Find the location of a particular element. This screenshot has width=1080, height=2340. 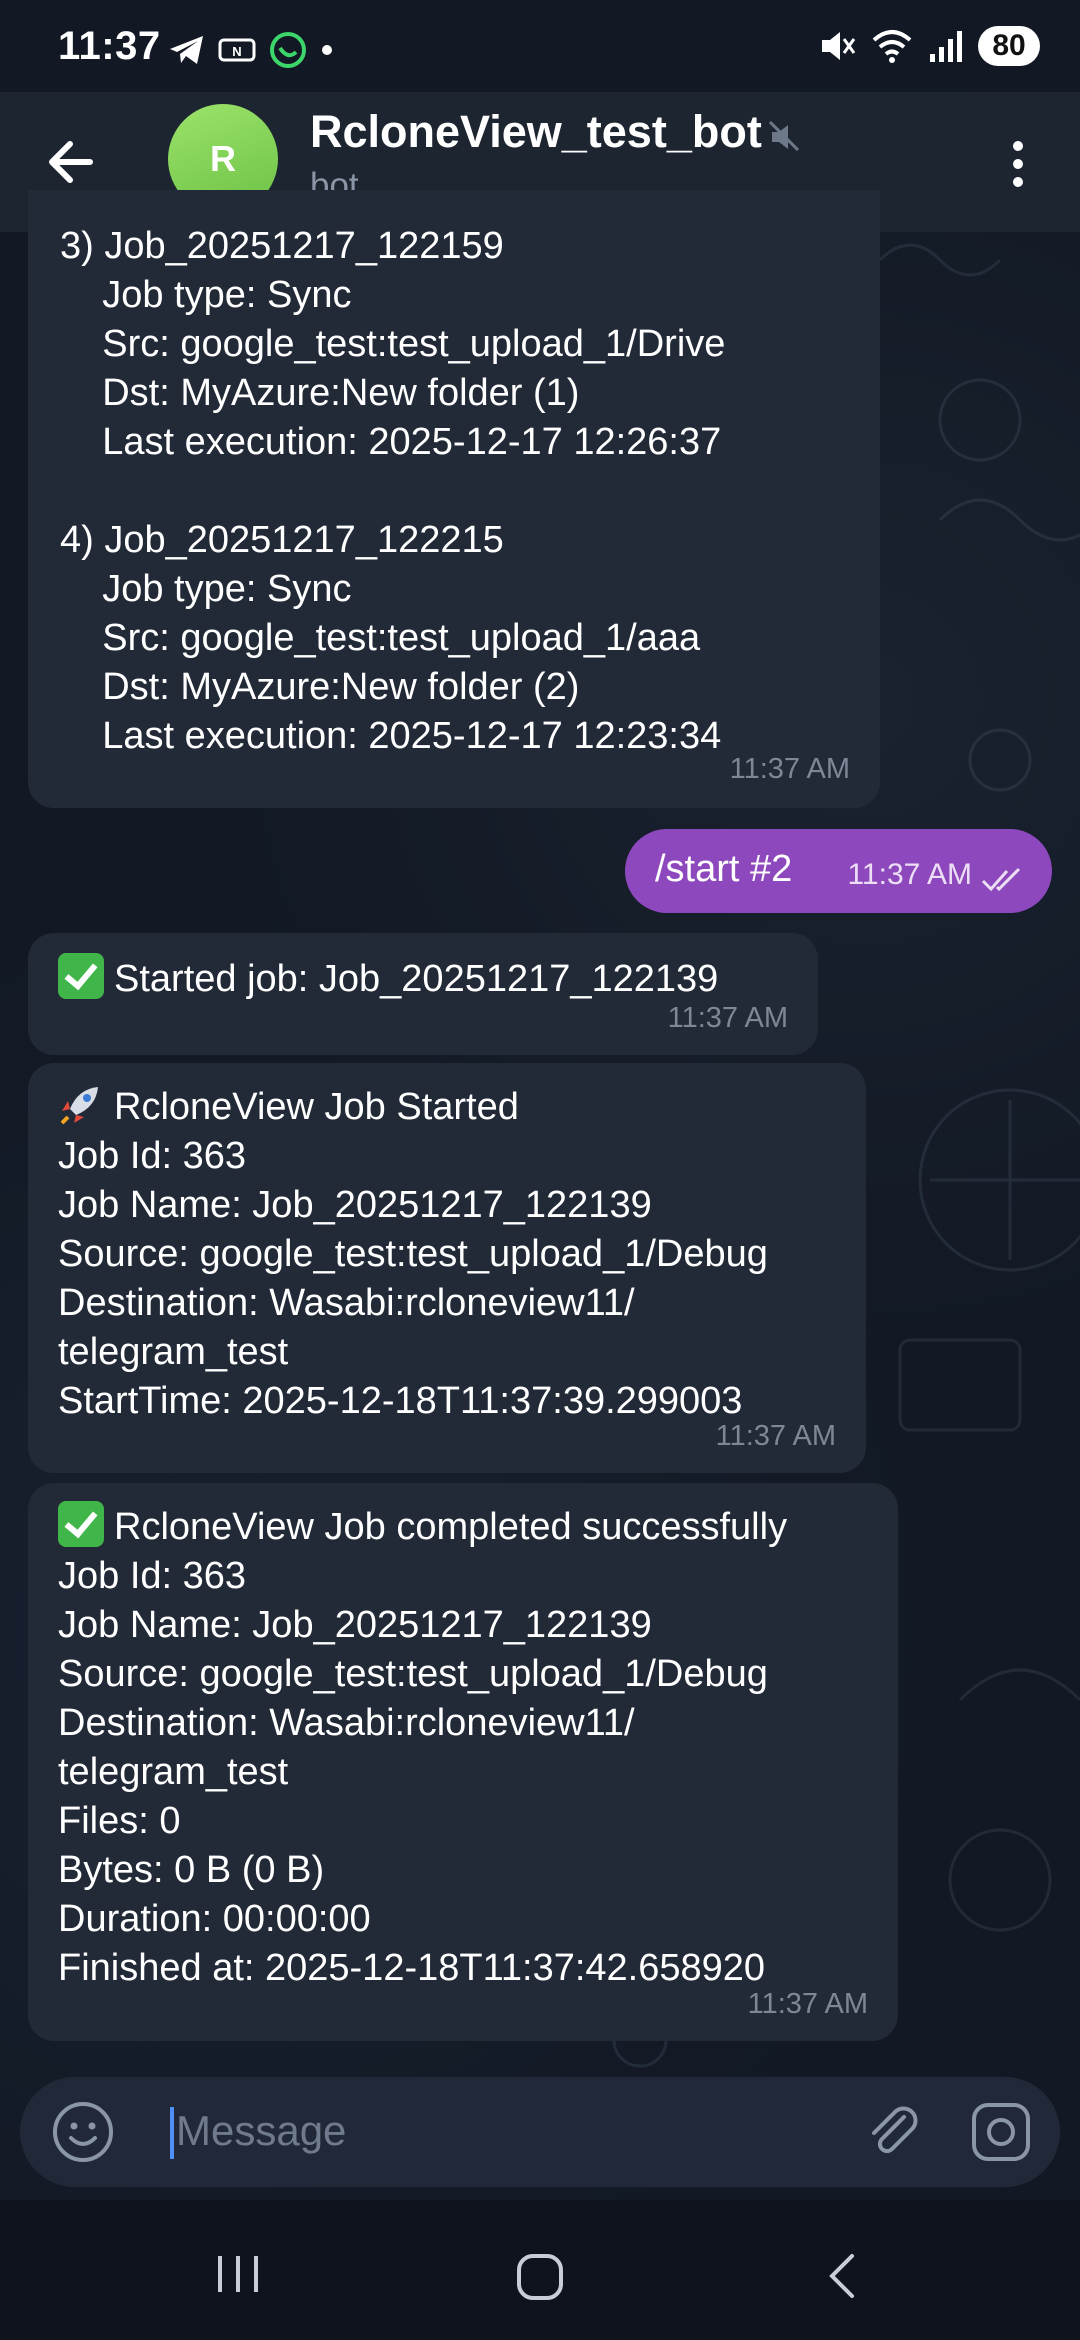

camera-icon is located at coordinates (1001, 2132).